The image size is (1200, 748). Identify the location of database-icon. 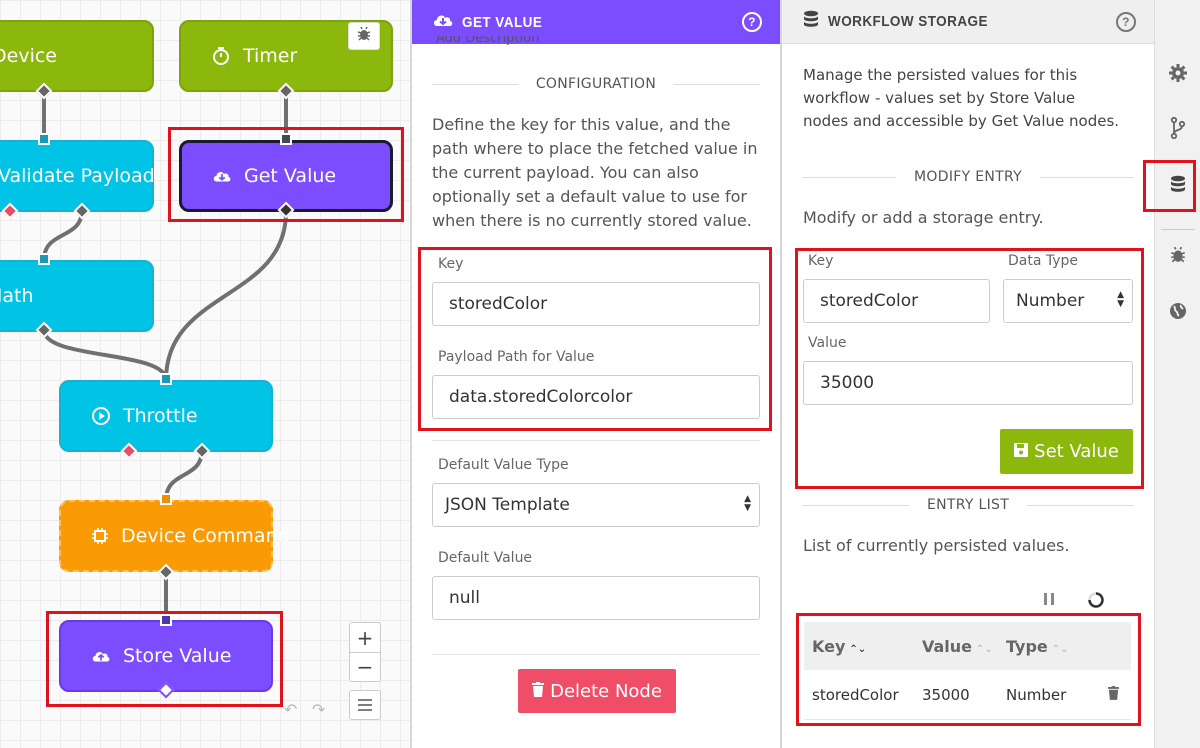
(811, 22).